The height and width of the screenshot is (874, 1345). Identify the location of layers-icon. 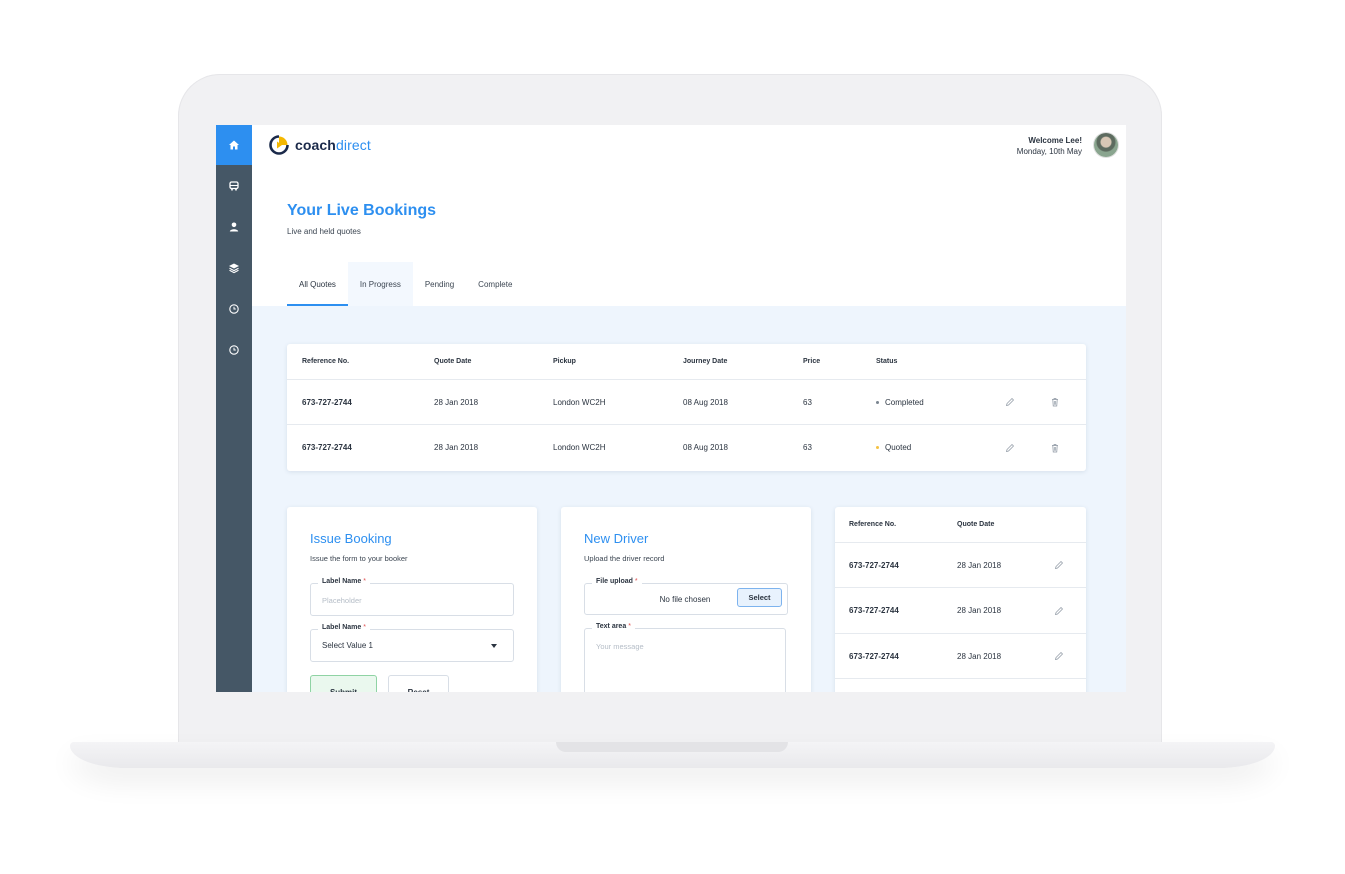
(234, 268).